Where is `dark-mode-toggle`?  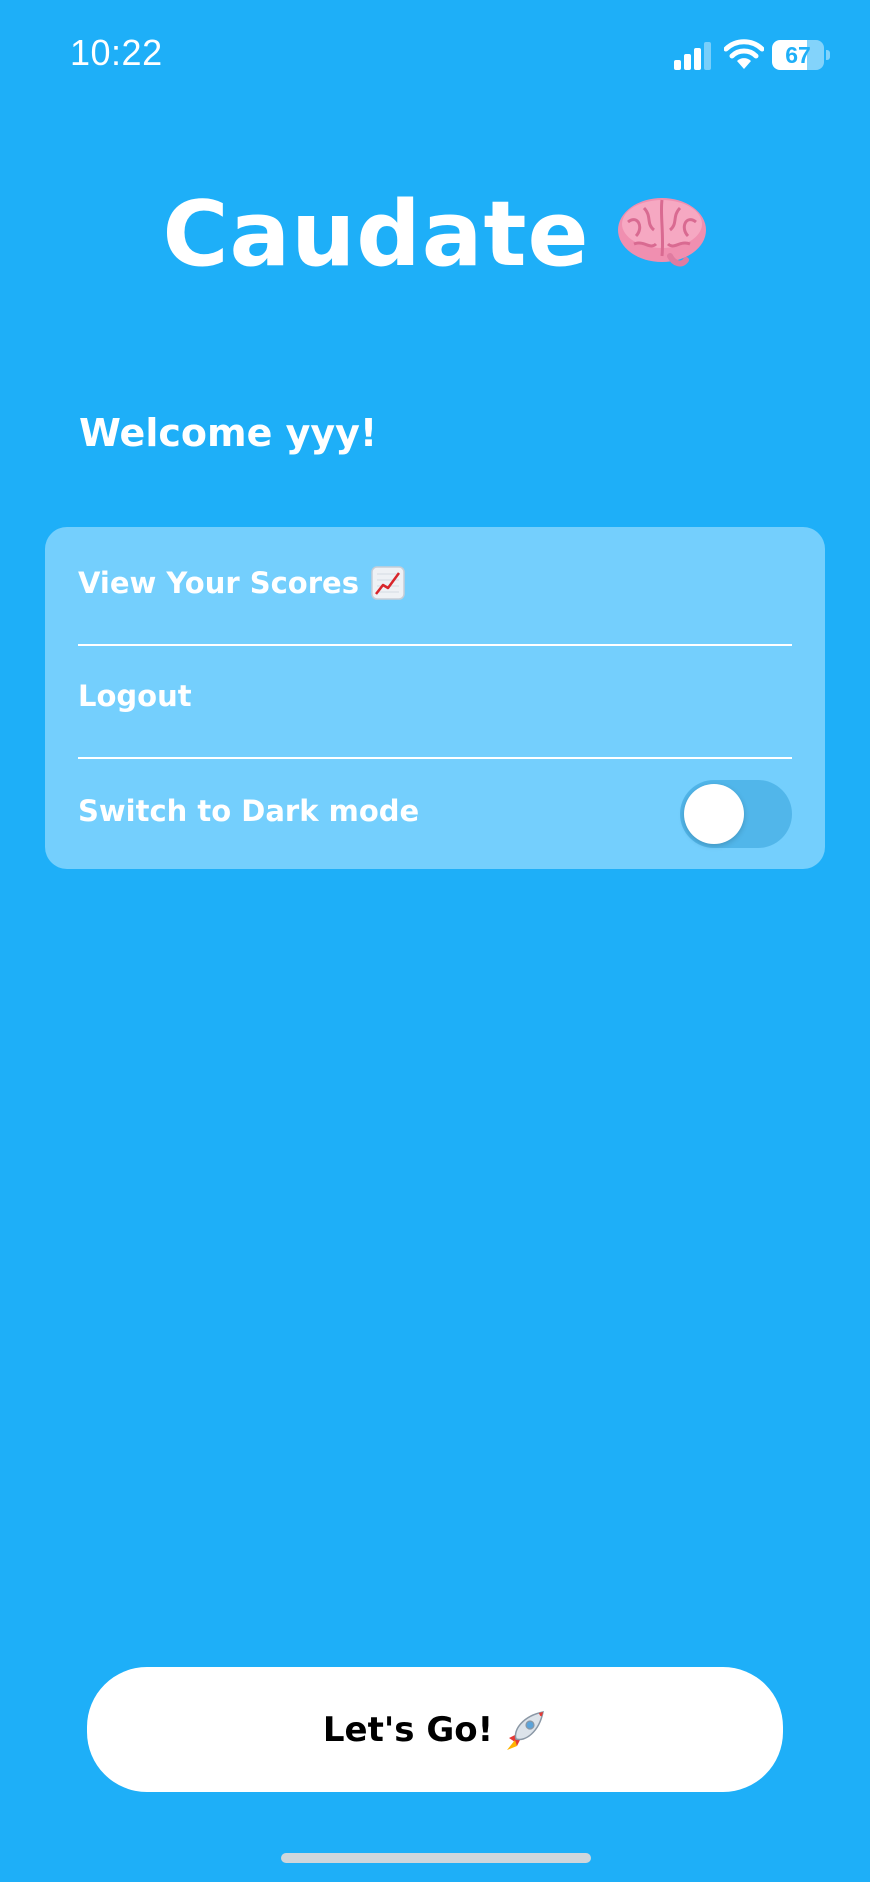 dark-mode-toggle is located at coordinates (736, 814).